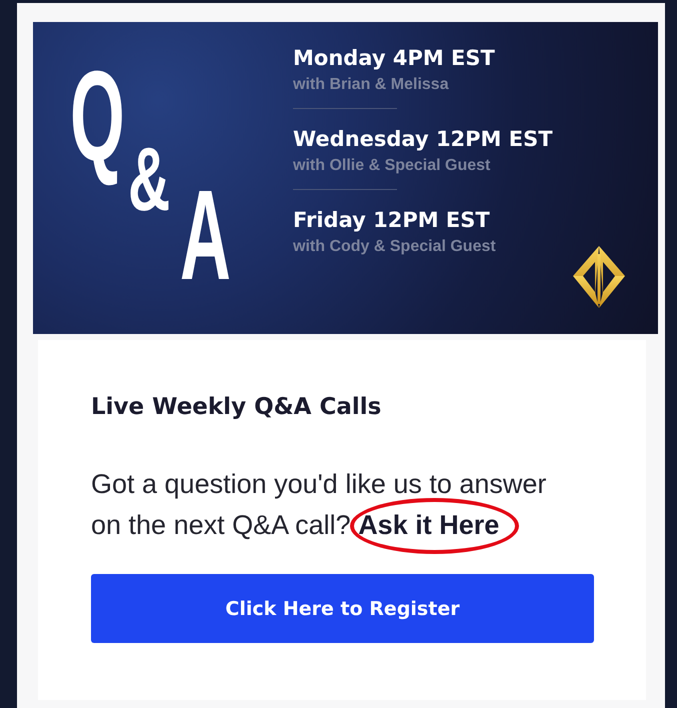 This screenshot has width=677, height=708. I want to click on session-hosts: with Cody & Special Guest, so click(394, 247).